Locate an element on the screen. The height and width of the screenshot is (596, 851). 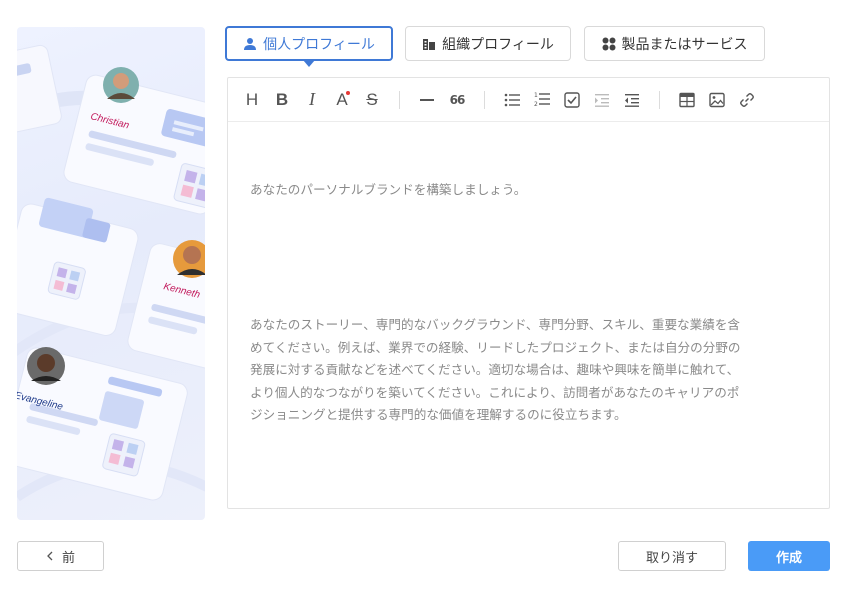
editor-toolbar: H B I A S 66 12 is located at coordinates (528, 100).